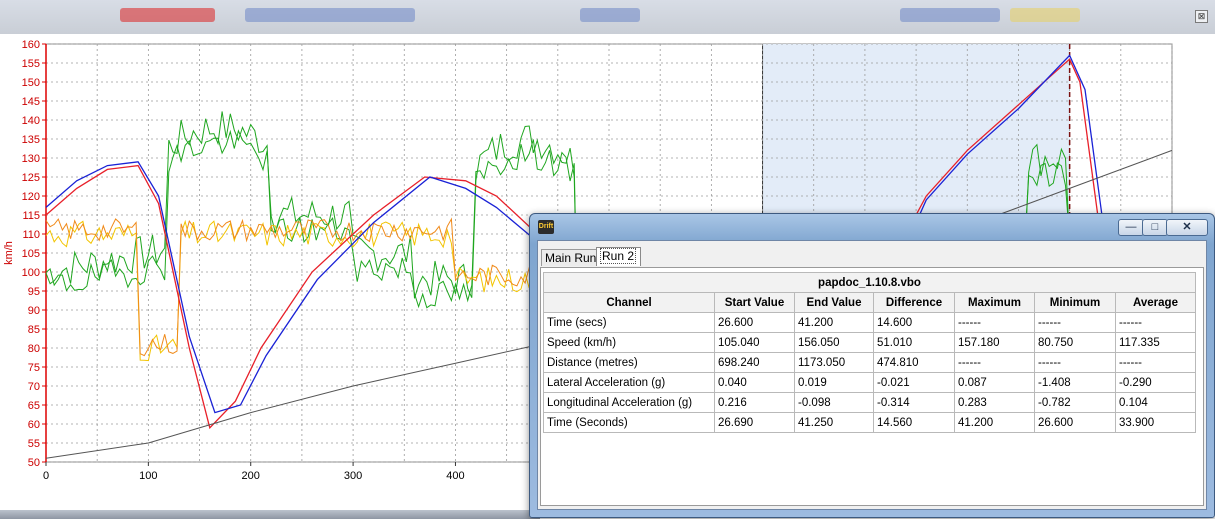  I want to click on y-tick-label: 125, so click(31, 178).